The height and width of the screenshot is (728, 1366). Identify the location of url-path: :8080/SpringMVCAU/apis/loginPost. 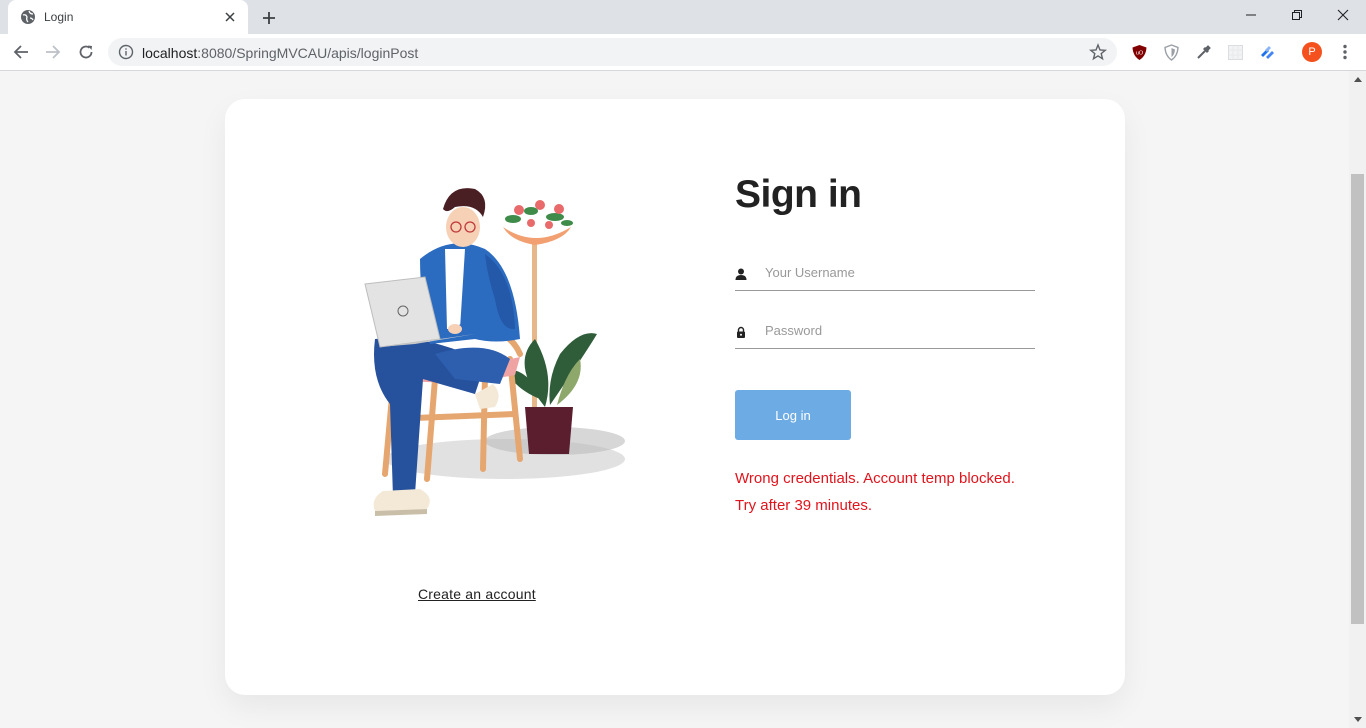
(308, 53).